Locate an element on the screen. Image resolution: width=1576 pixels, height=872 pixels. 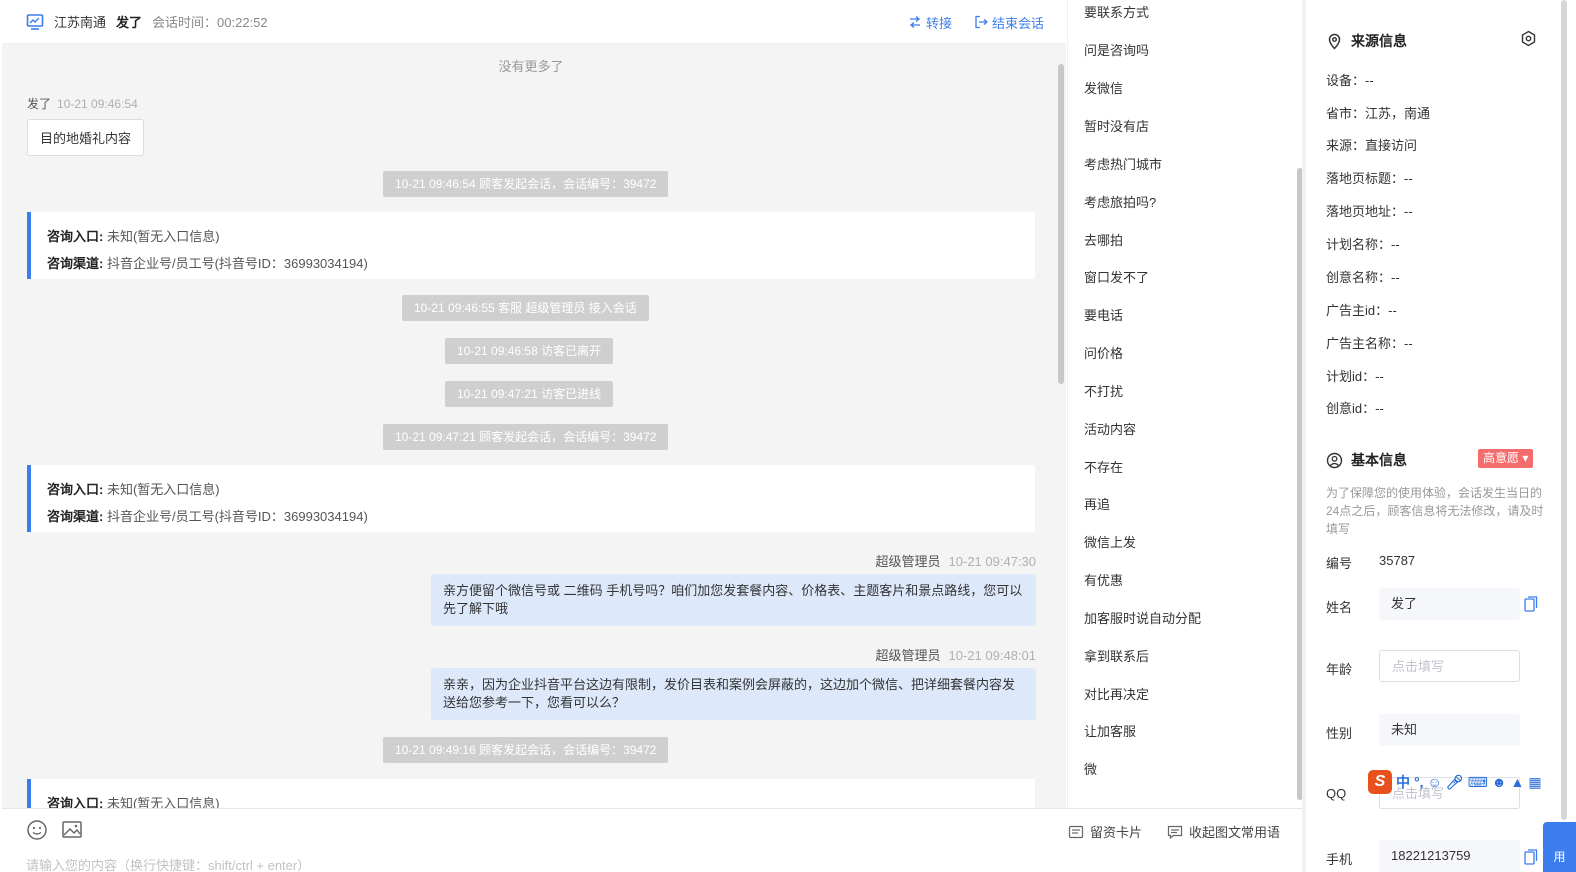
gender-label: 性别 is located at coordinates (1339, 733).